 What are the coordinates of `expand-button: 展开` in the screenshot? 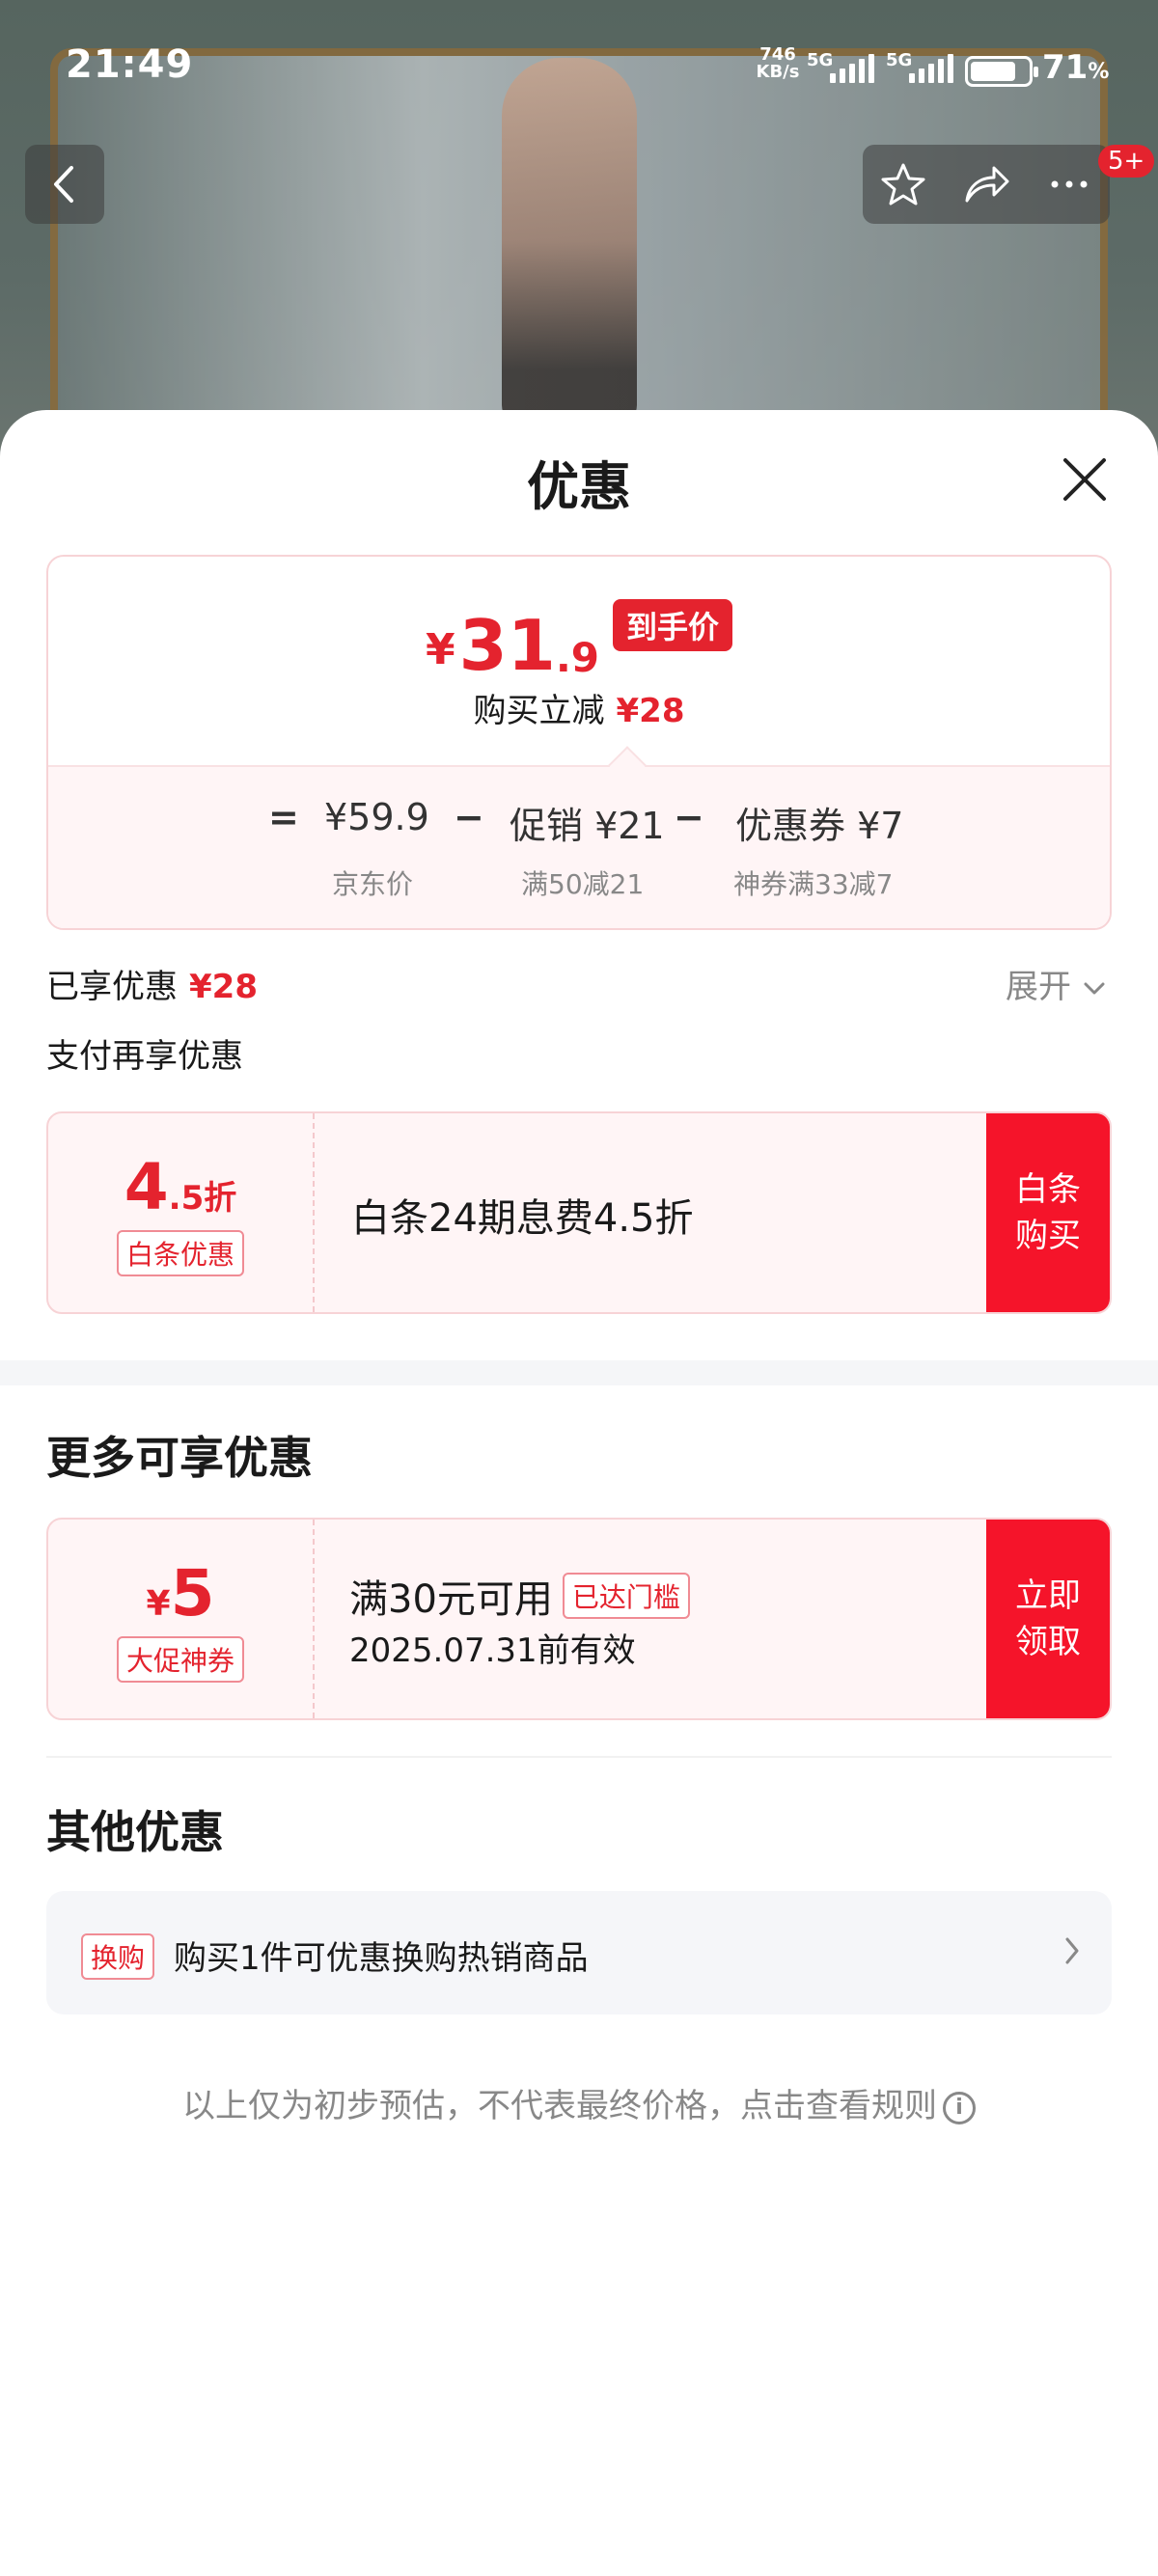 It's located at (1056, 984).